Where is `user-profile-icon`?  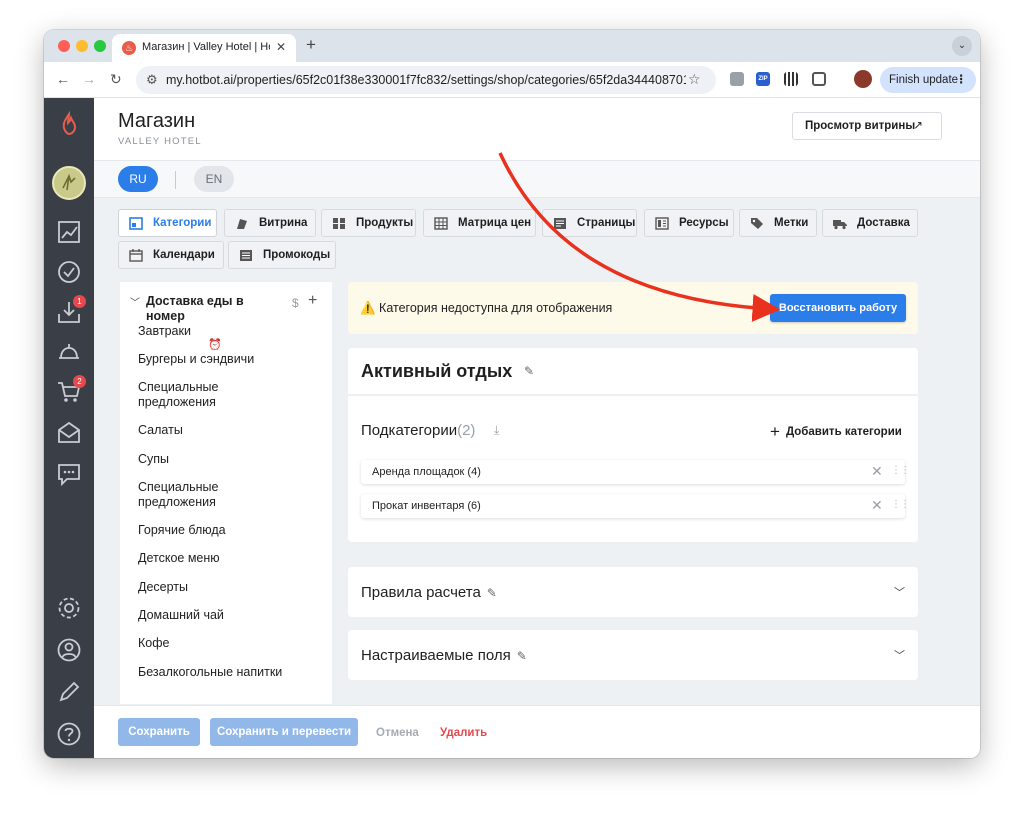
user-profile-icon is located at coordinates (69, 650).